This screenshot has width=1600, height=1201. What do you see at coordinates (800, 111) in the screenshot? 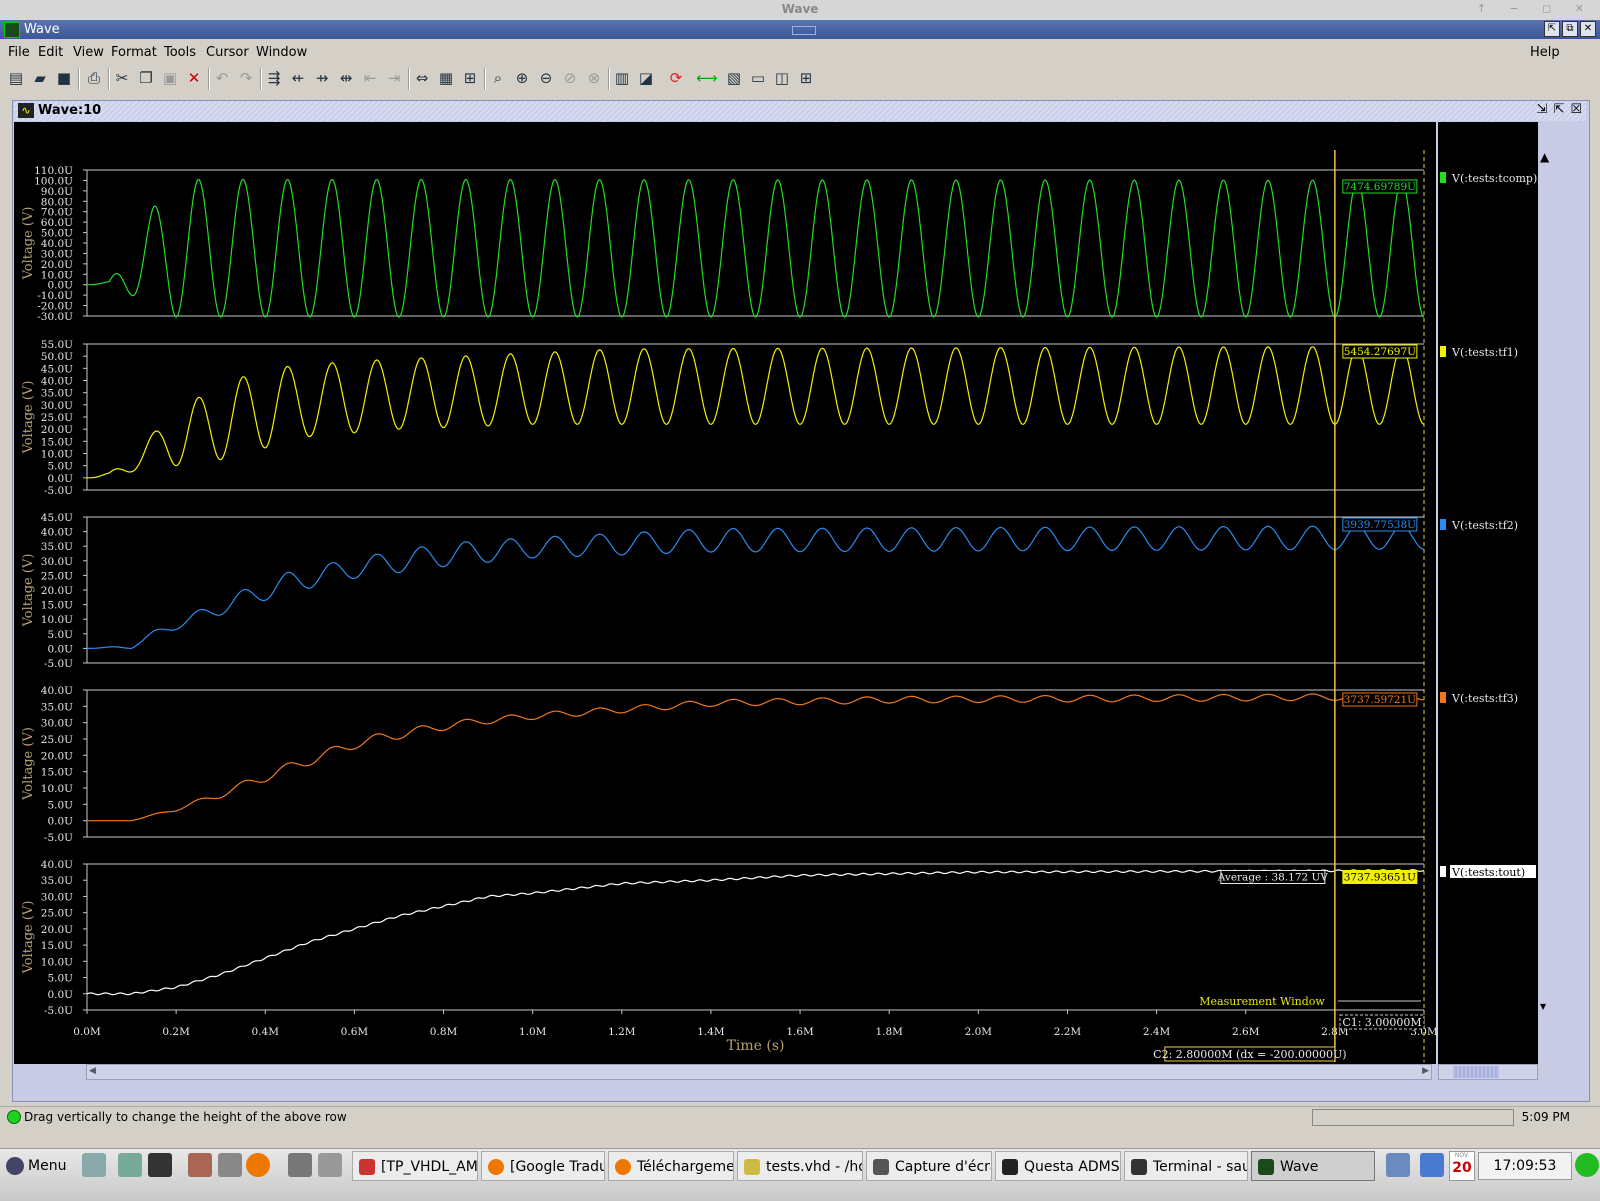
I see `wave-panel-header: ∿ Wave:10 ⇲ ⇱ ☒` at bounding box center [800, 111].